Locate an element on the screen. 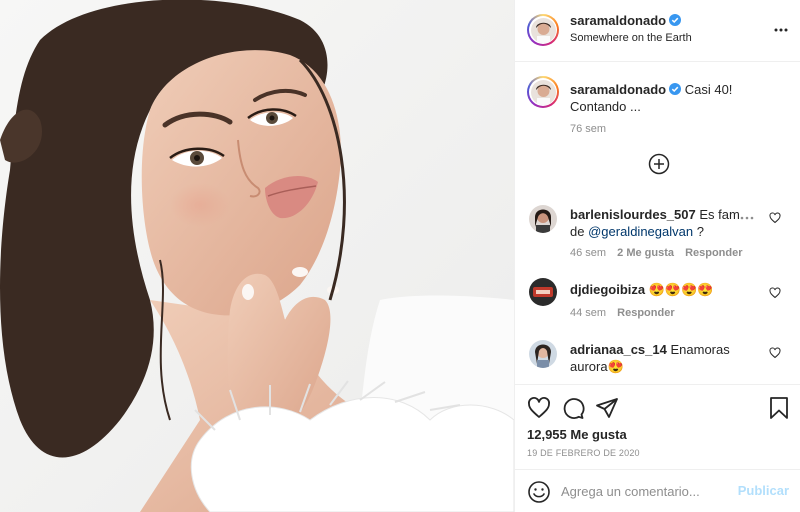 This screenshot has width=800, height=512. caption-author-avatar is located at coordinates (543, 92).